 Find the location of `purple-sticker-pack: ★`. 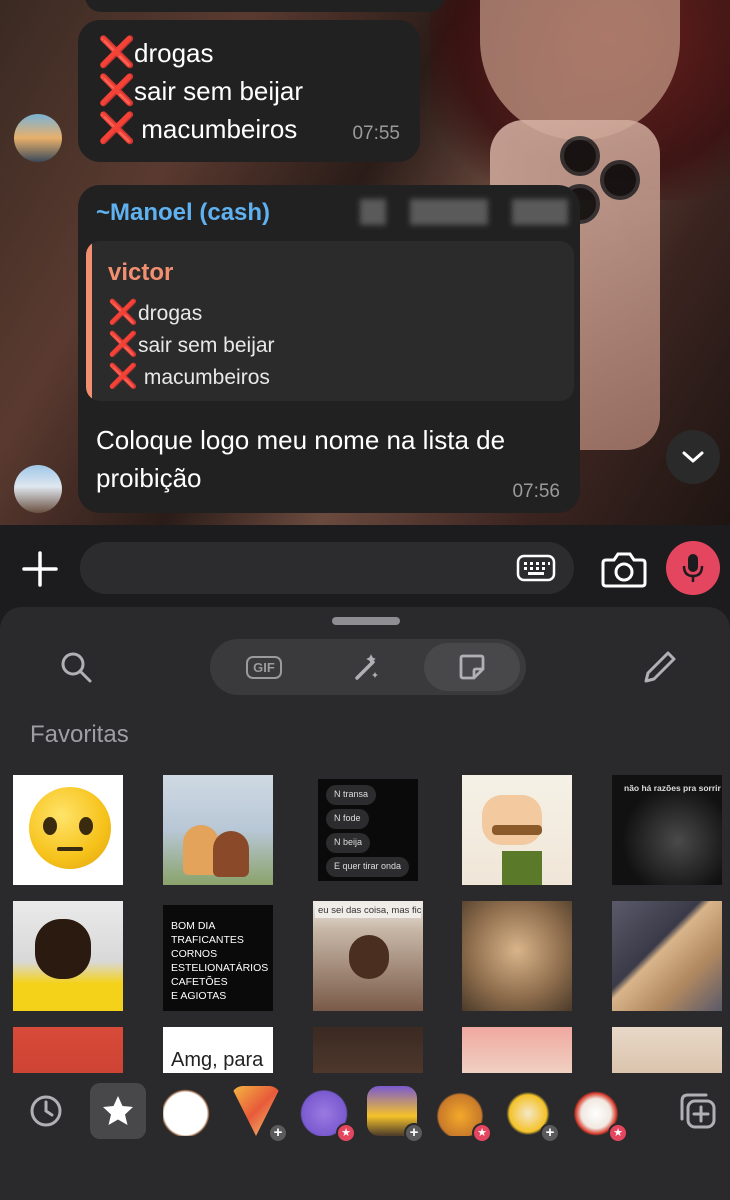

purple-sticker-pack: ★ is located at coordinates (326, 1113).